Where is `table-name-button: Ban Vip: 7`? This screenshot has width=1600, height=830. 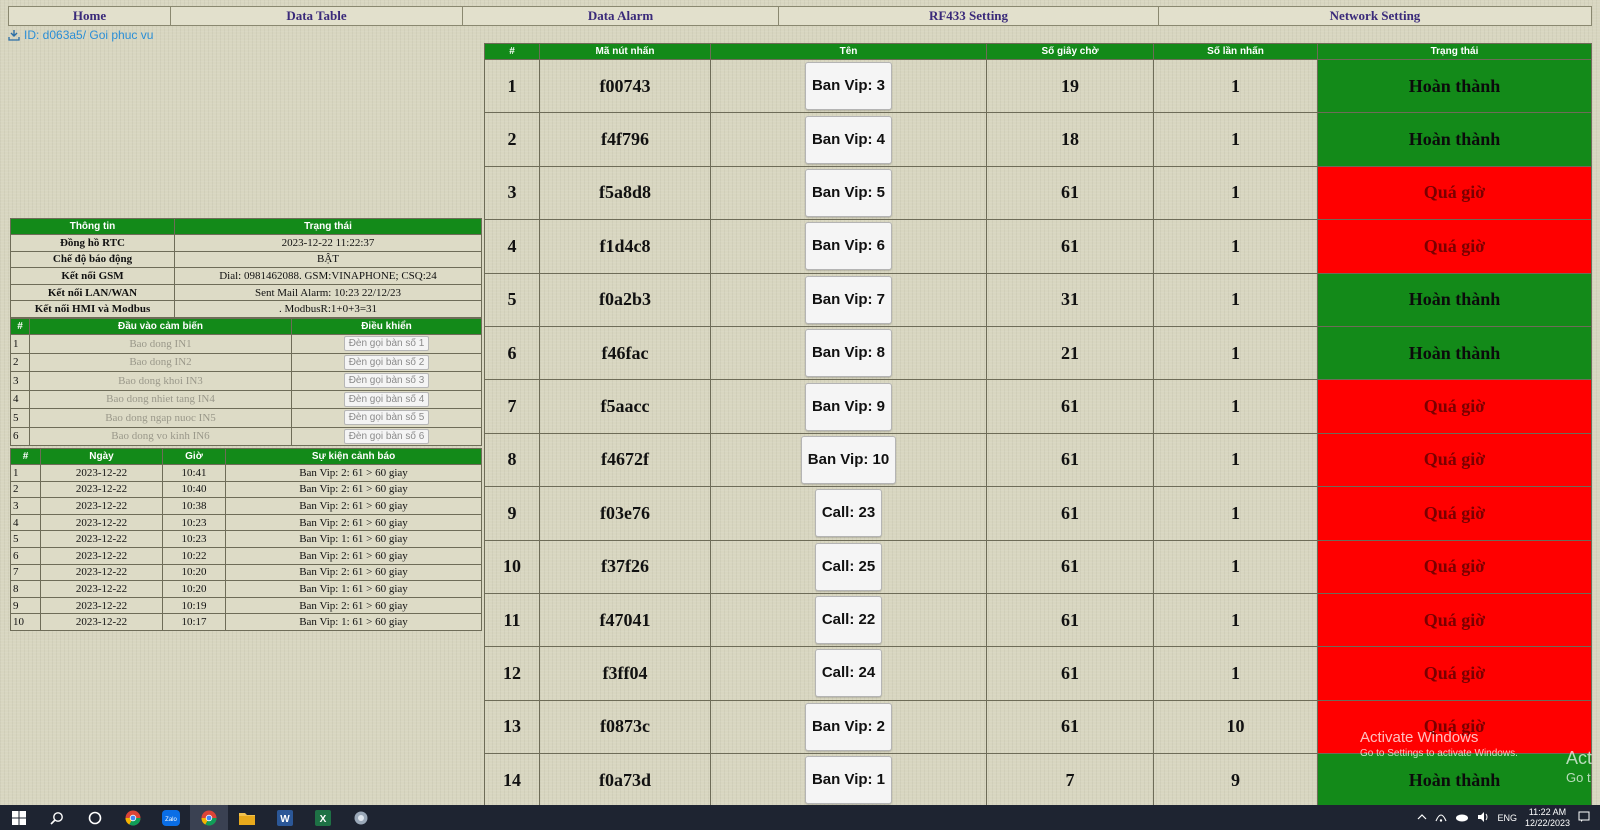 table-name-button: Ban Vip: 7 is located at coordinates (848, 299).